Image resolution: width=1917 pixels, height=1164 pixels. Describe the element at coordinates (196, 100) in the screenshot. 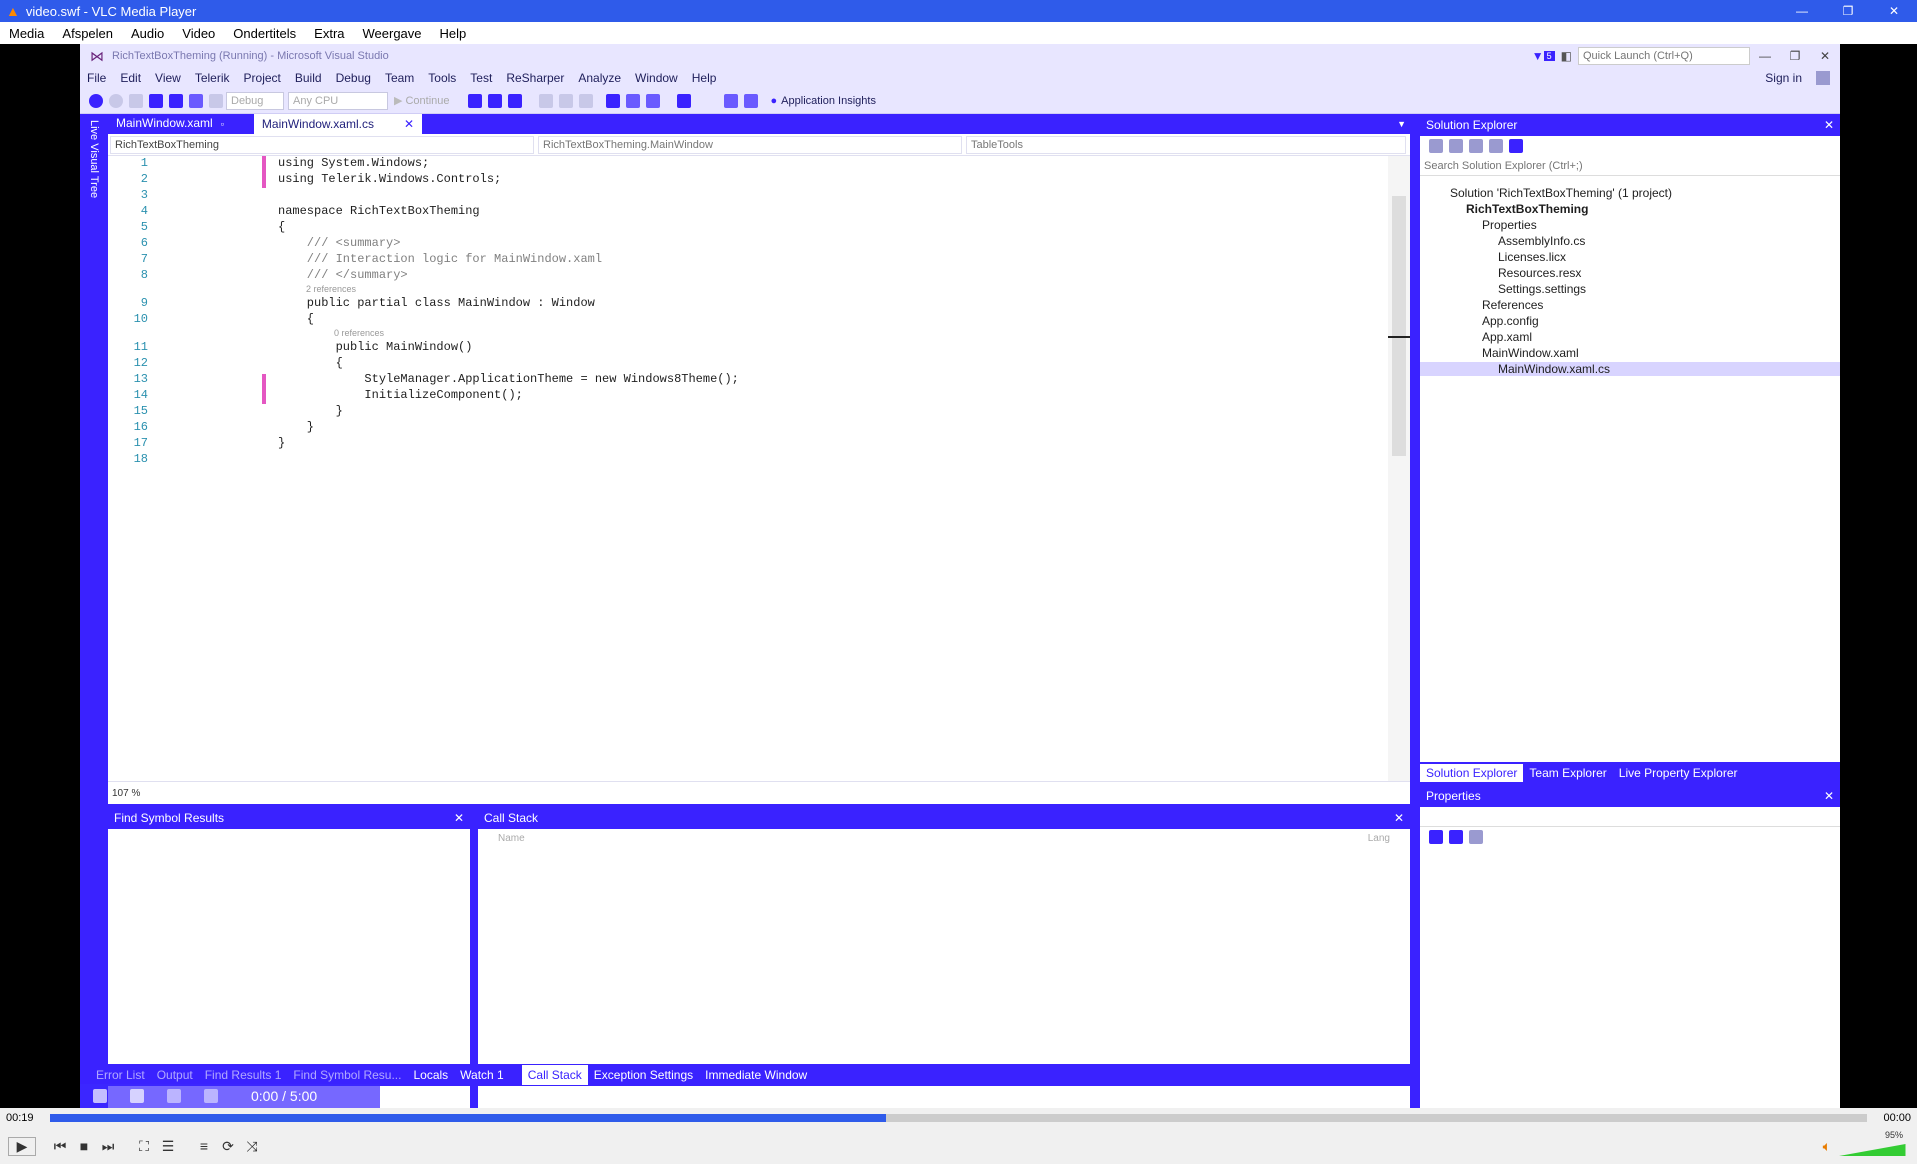

I see `undo-icon` at that location.